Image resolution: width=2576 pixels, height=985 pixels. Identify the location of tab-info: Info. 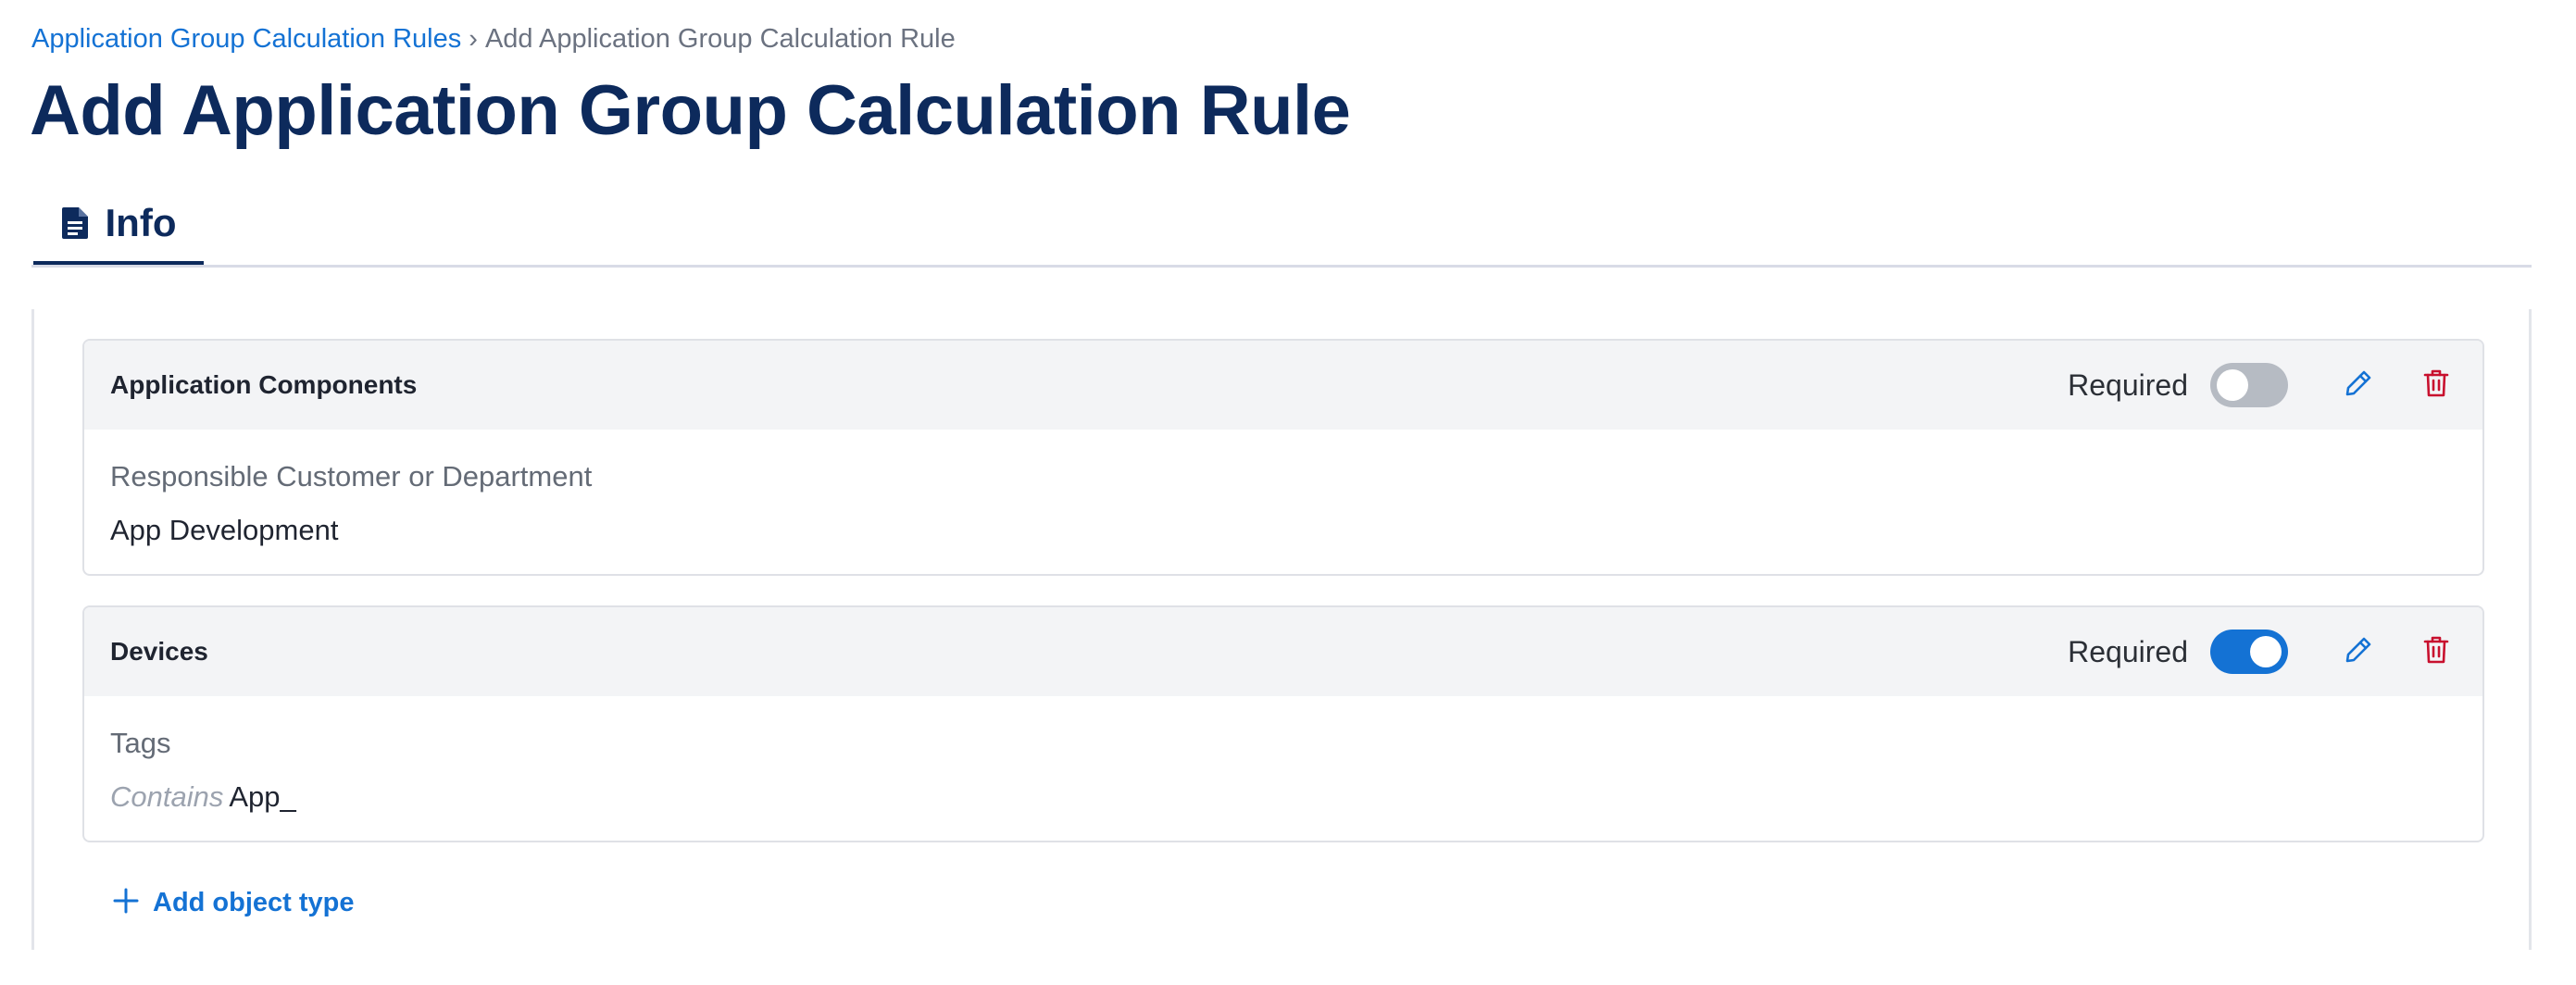
(118, 225).